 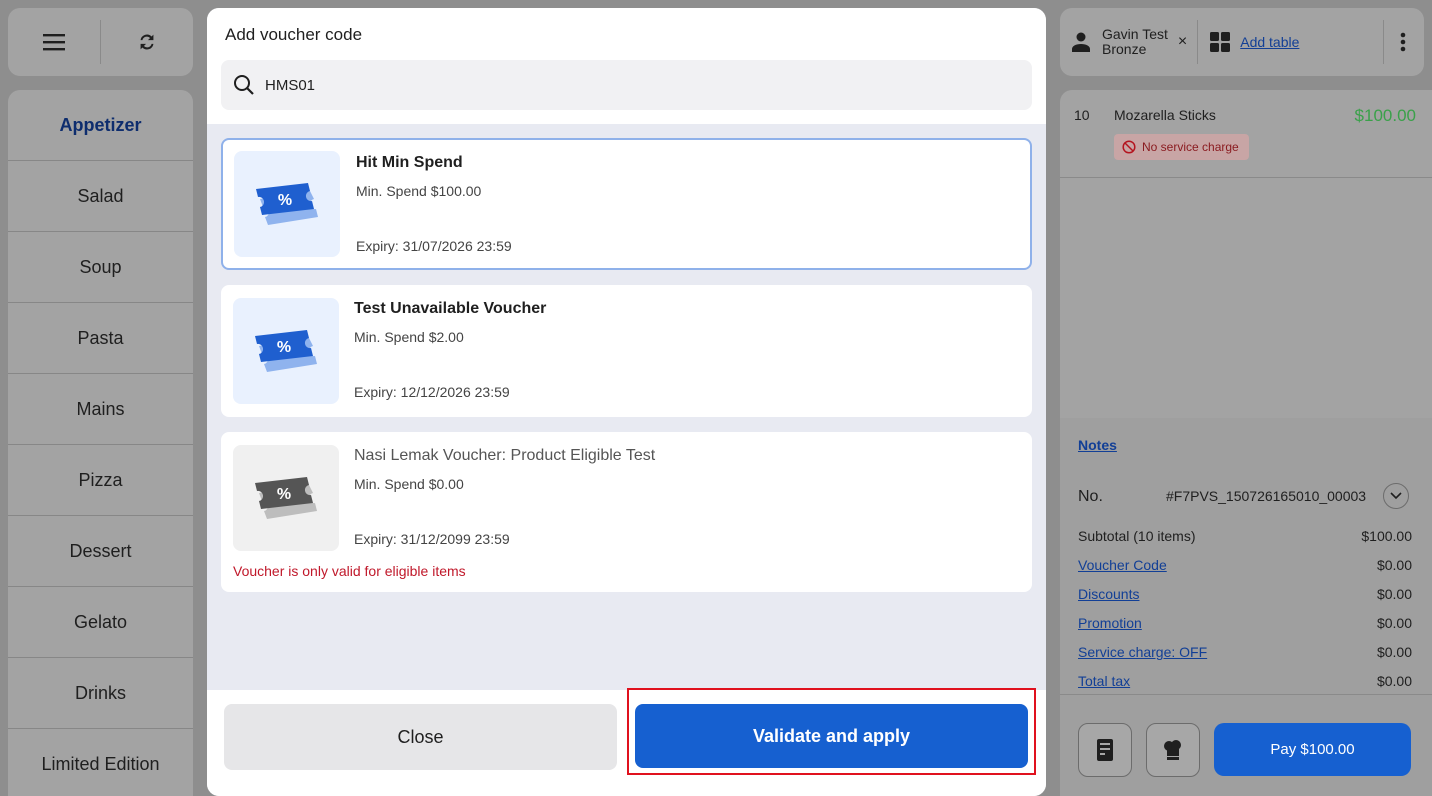 I want to click on chevron-down-icon, so click(x=1396, y=496).